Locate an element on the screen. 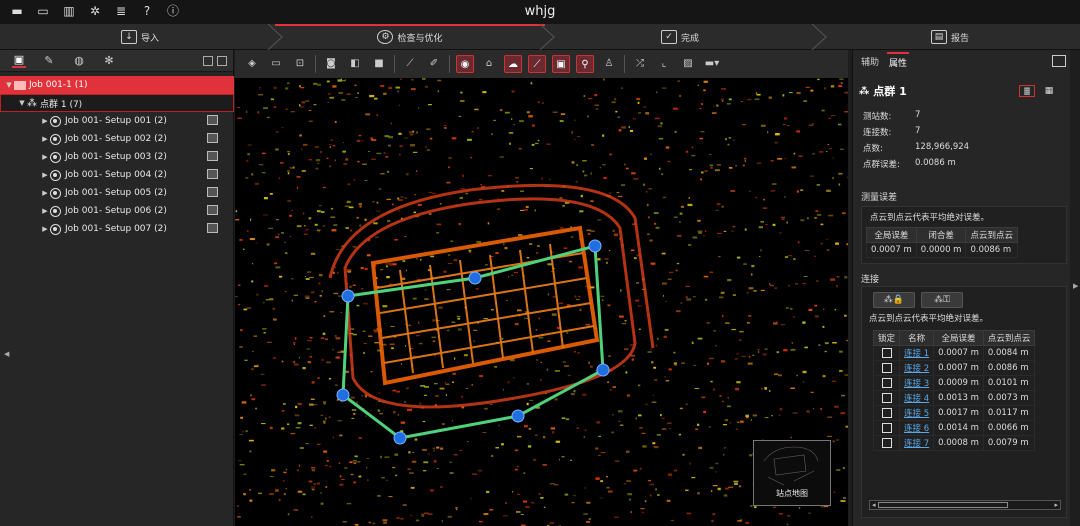 The width and height of the screenshot is (1080, 526). table-row: 连接 6 0.0014 m 0.0066 m is located at coordinates (954, 428).